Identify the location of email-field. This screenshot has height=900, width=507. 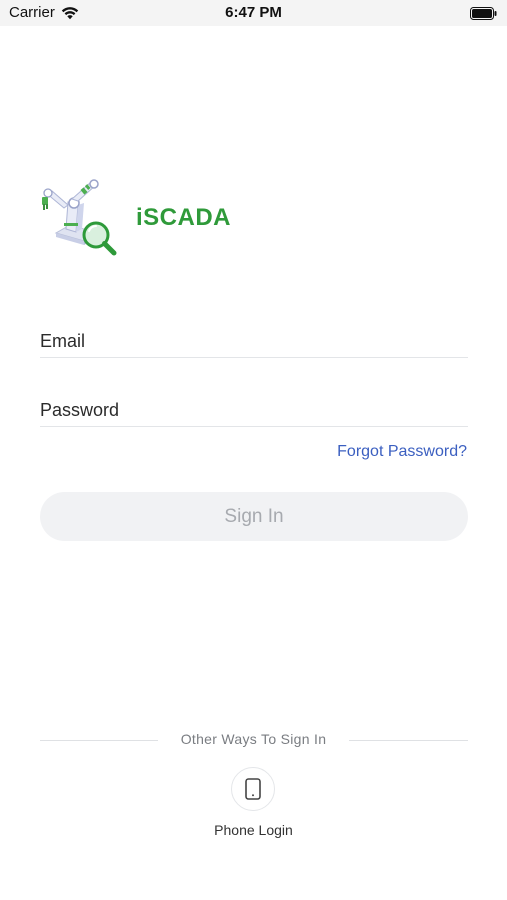
(254, 341).